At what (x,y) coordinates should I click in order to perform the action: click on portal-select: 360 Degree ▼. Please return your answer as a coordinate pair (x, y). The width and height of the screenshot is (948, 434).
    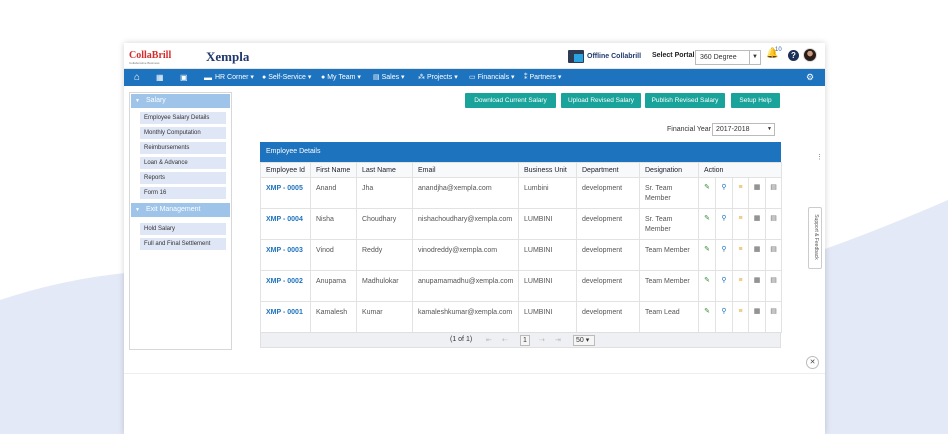
    Looking at the image, I should click on (728, 57).